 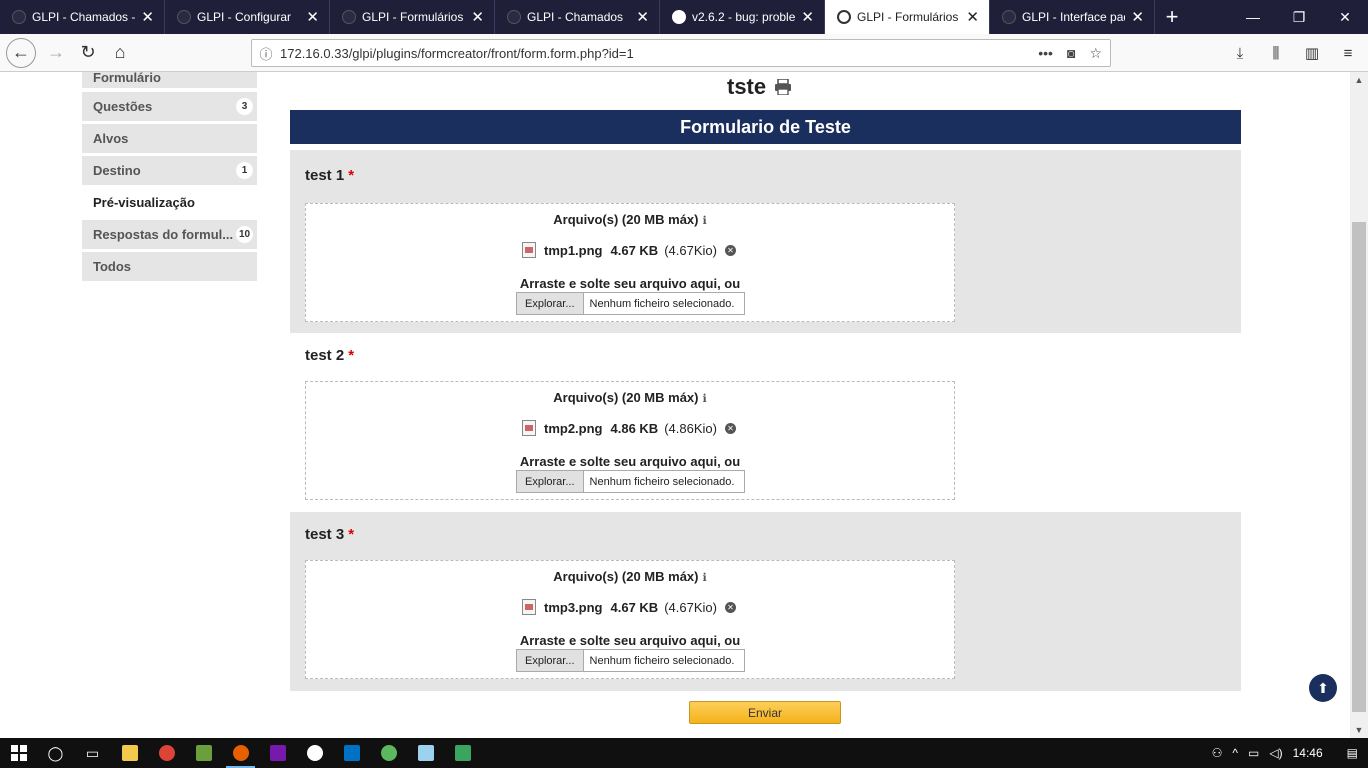 I want to click on restore-icon: ❐, so click(x=1299, y=17).